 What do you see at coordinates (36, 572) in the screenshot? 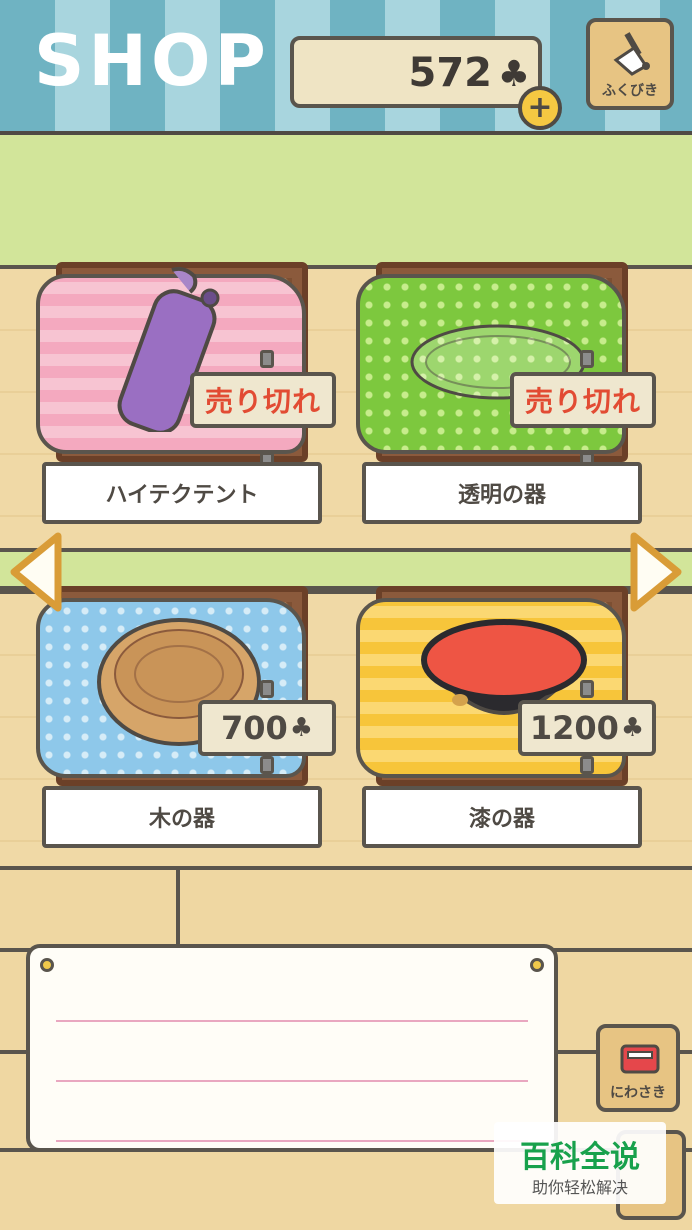
I see `prev-page-arrow-icon` at bounding box center [36, 572].